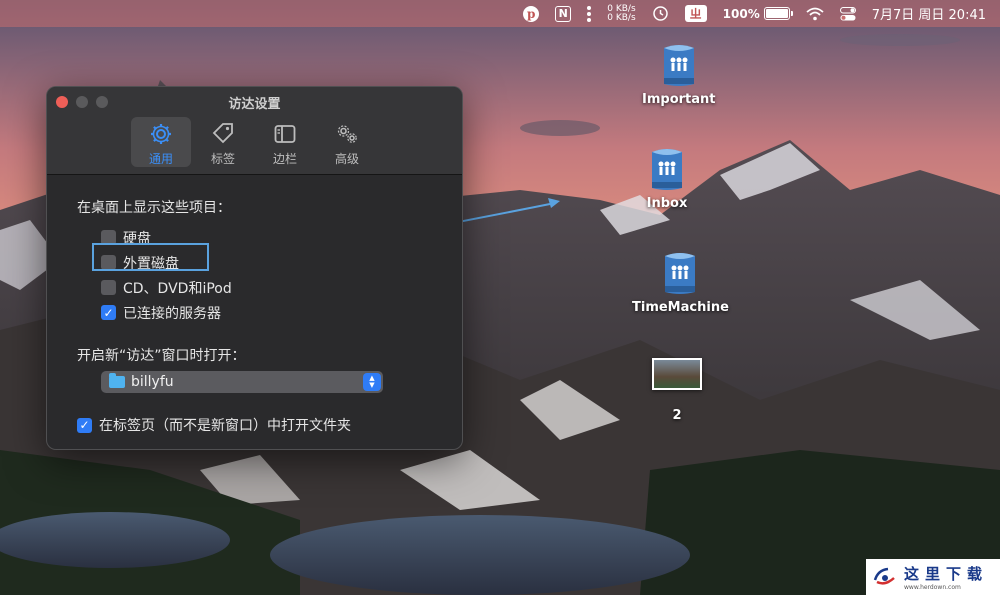  Describe the element at coordinates (815, 13) in the screenshot. I see `wifi-icon` at that location.